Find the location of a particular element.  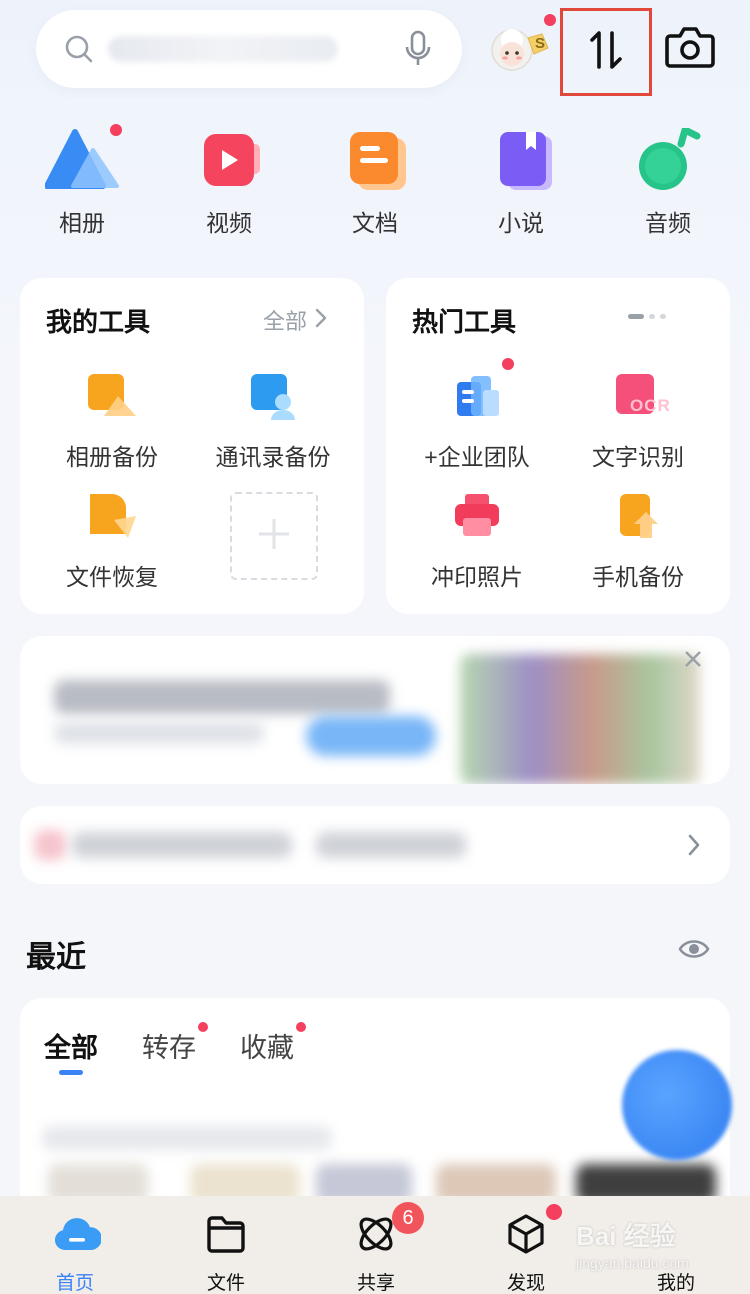

category-album: 相册 is located at coordinates (82, 183).